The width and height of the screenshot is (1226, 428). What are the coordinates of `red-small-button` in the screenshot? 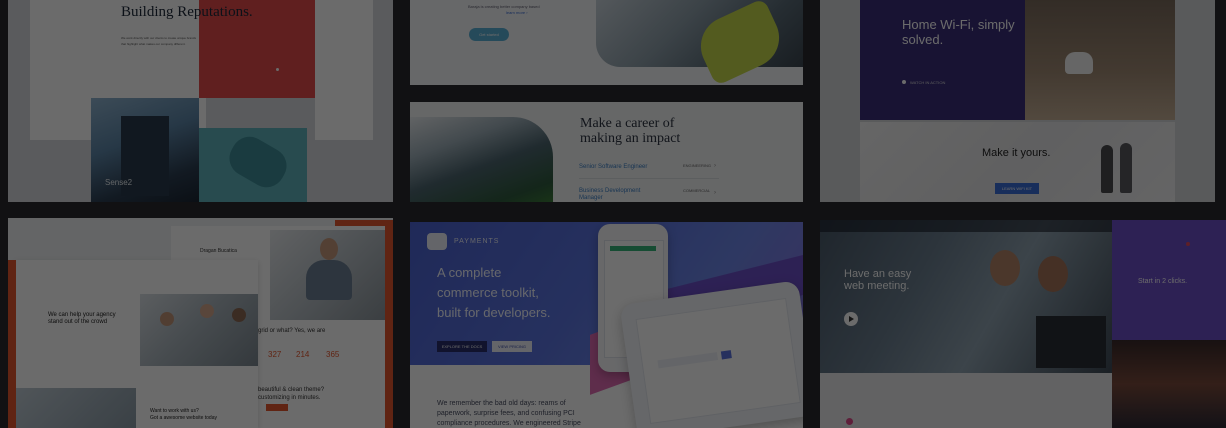 It's located at (277, 407).